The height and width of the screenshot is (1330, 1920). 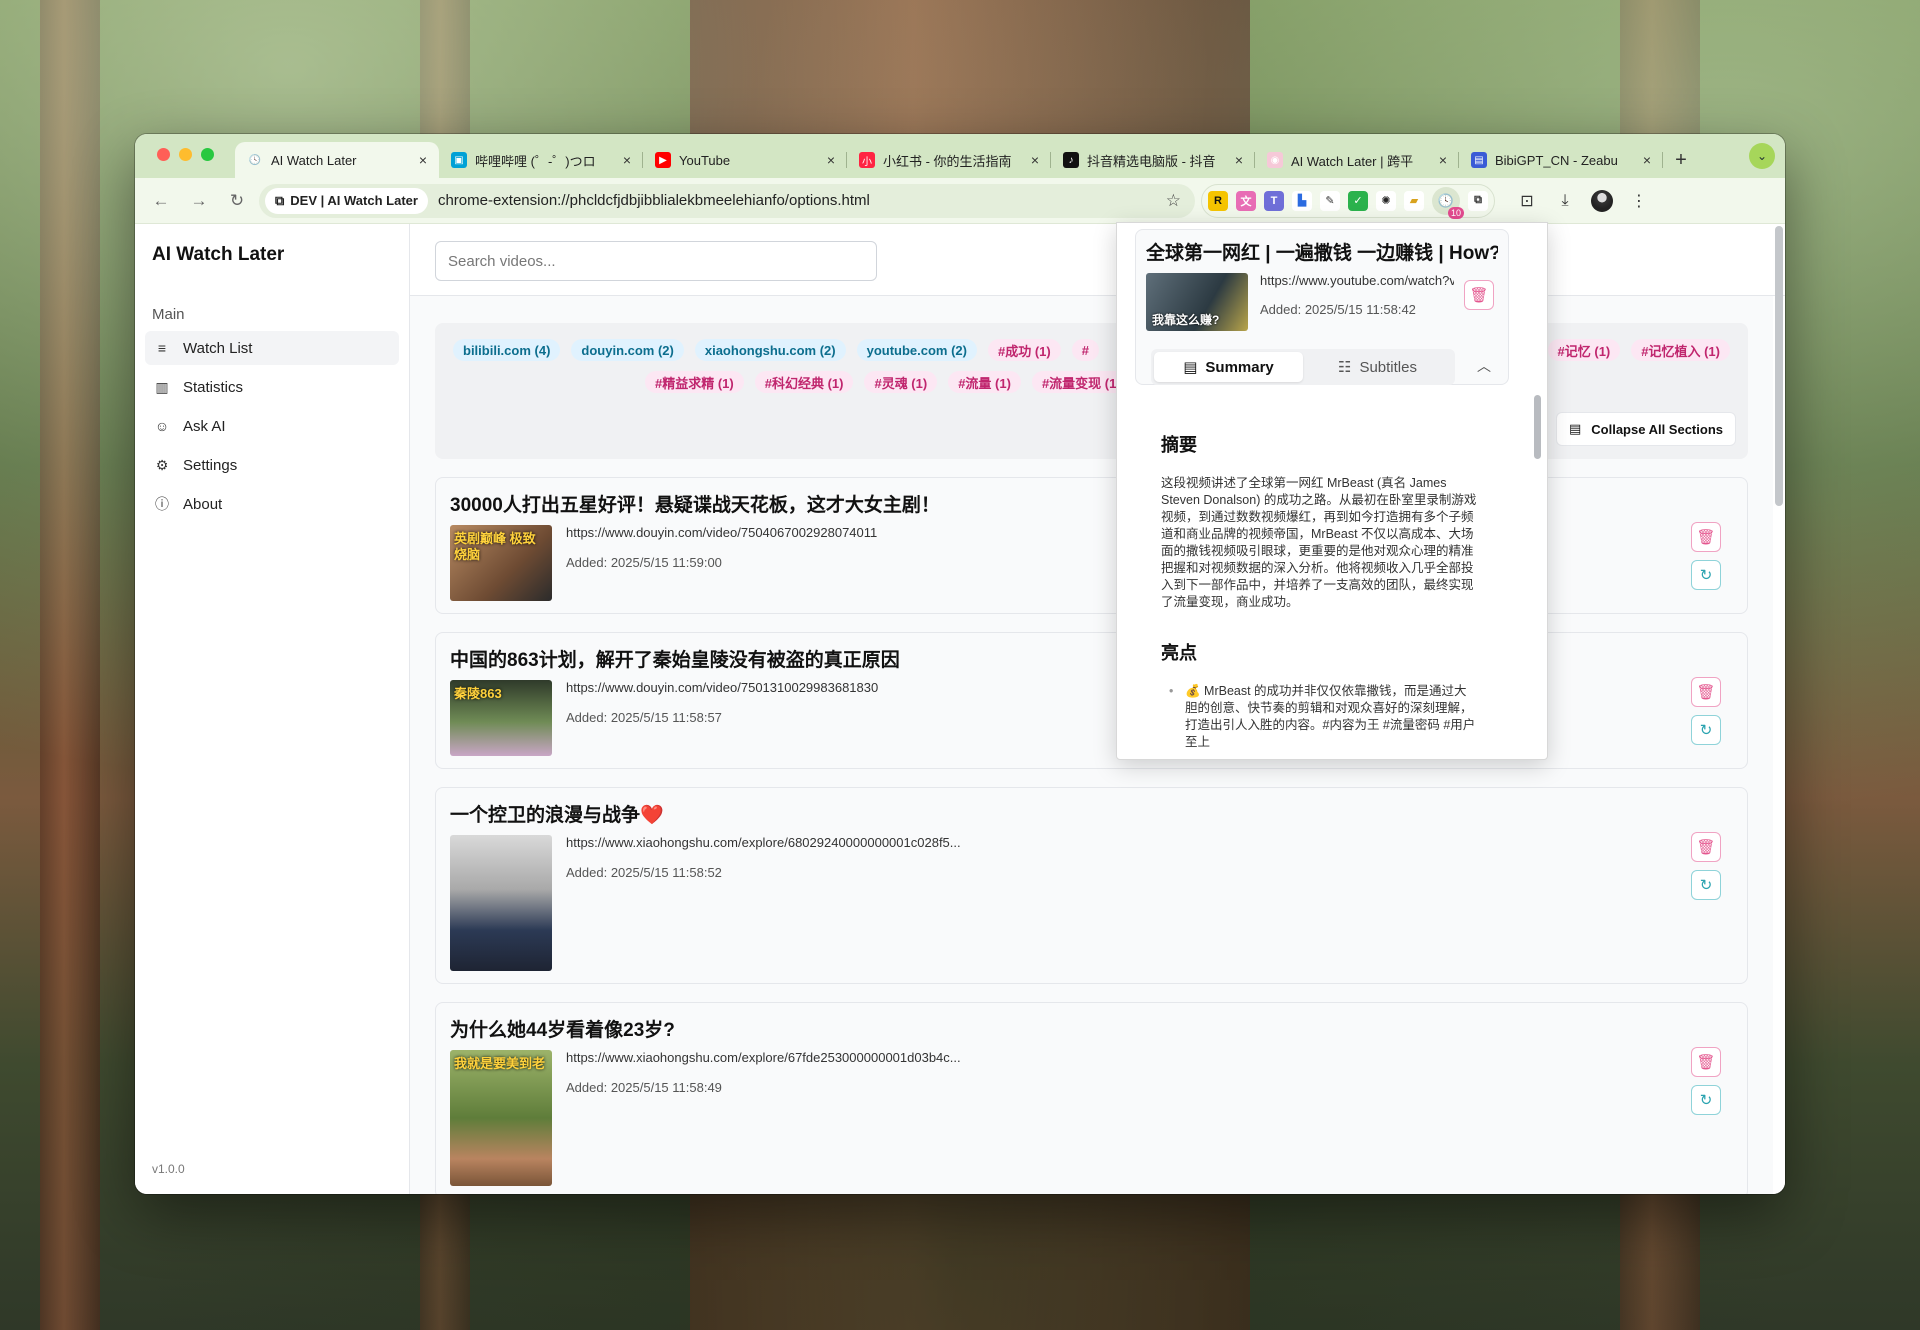 What do you see at coordinates (459, 160) in the screenshot?
I see `tab-favicon-icon: ▣` at bounding box center [459, 160].